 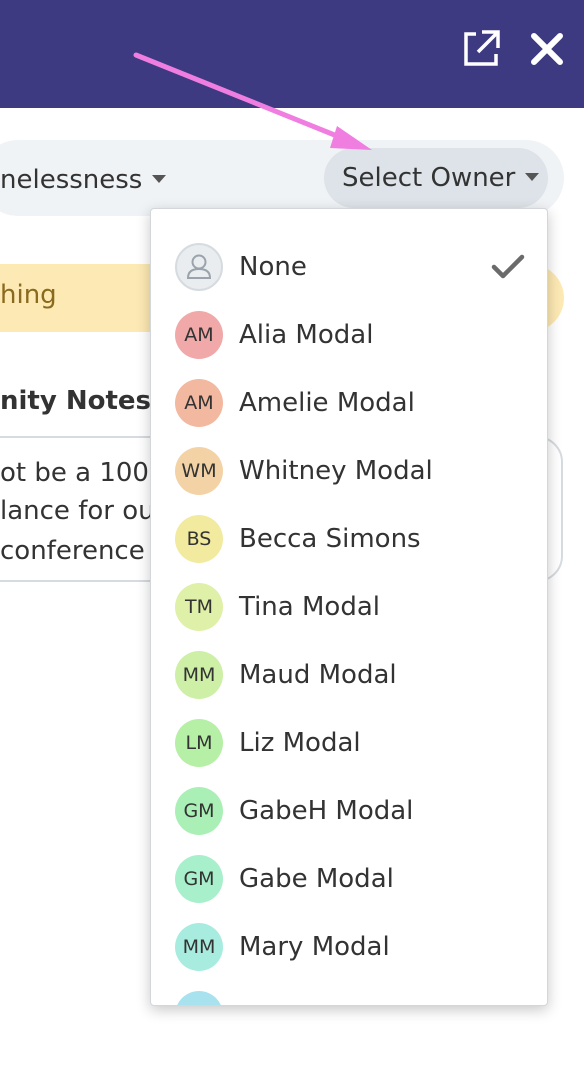 I want to click on avatar: BS, so click(x=199, y=539).